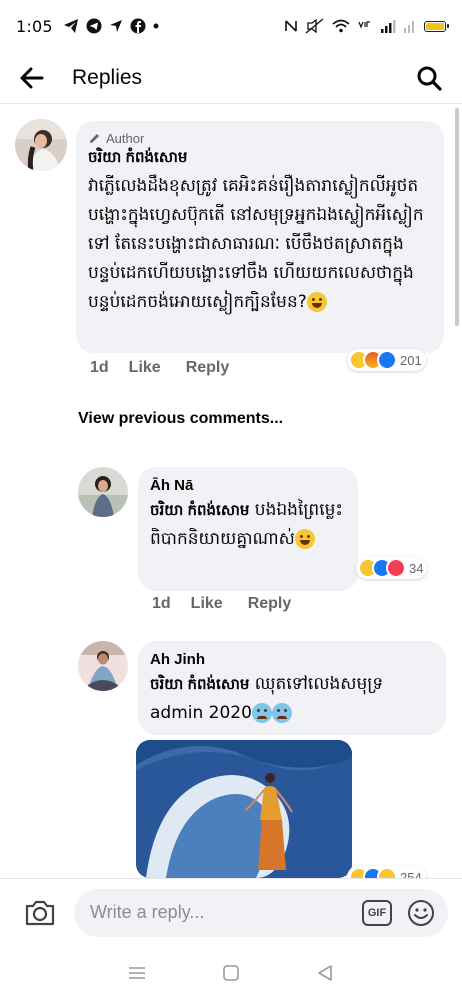 This screenshot has height=1000, width=462. I want to click on like-reaction-icon, so click(387, 360).